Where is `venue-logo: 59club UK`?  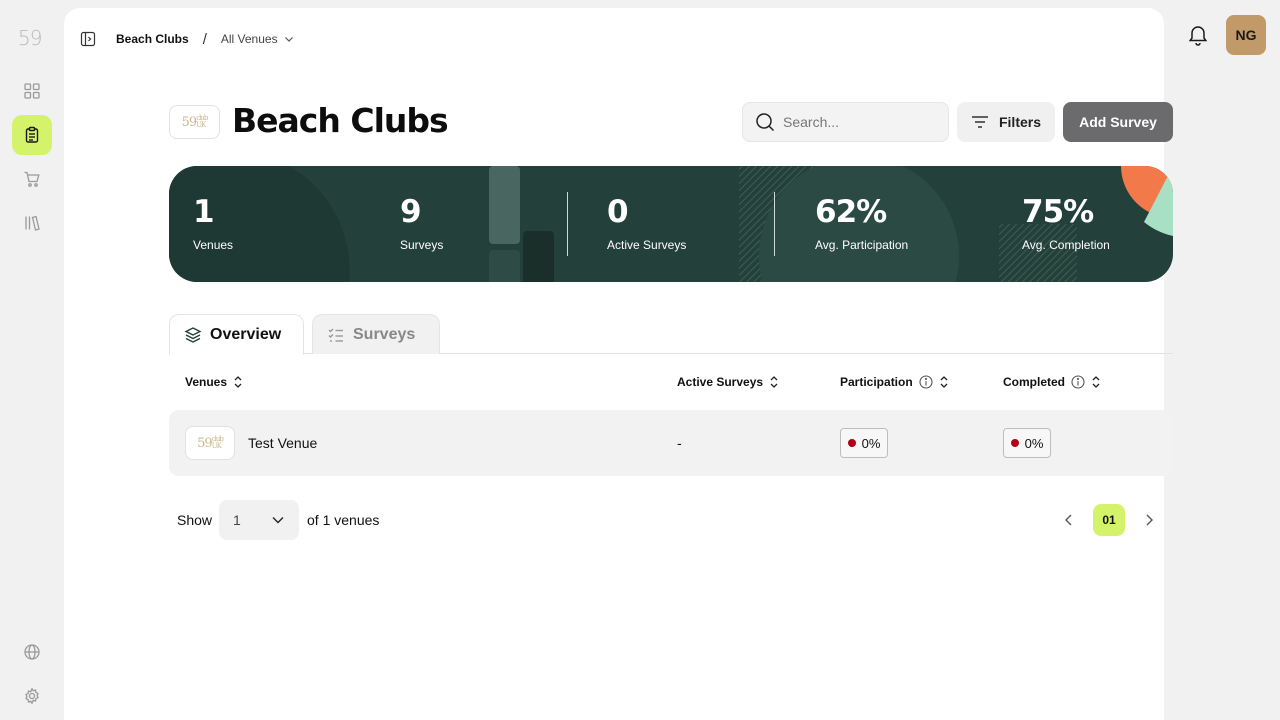
venue-logo: 59club UK is located at coordinates (210, 443).